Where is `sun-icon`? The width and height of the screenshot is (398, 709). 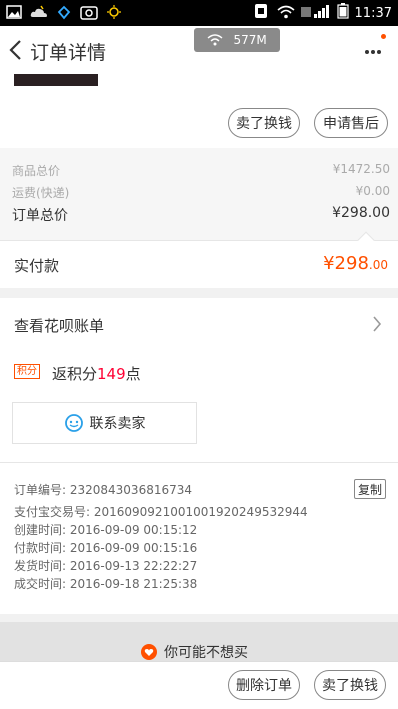
sun-icon is located at coordinates (114, 12).